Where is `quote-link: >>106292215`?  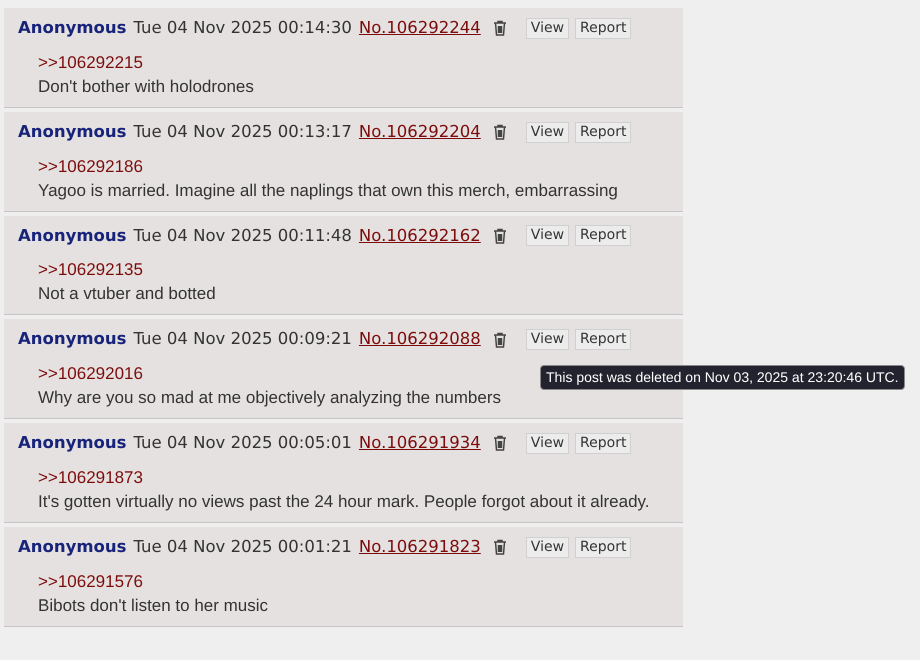 quote-link: >>106292215 is located at coordinates (90, 62).